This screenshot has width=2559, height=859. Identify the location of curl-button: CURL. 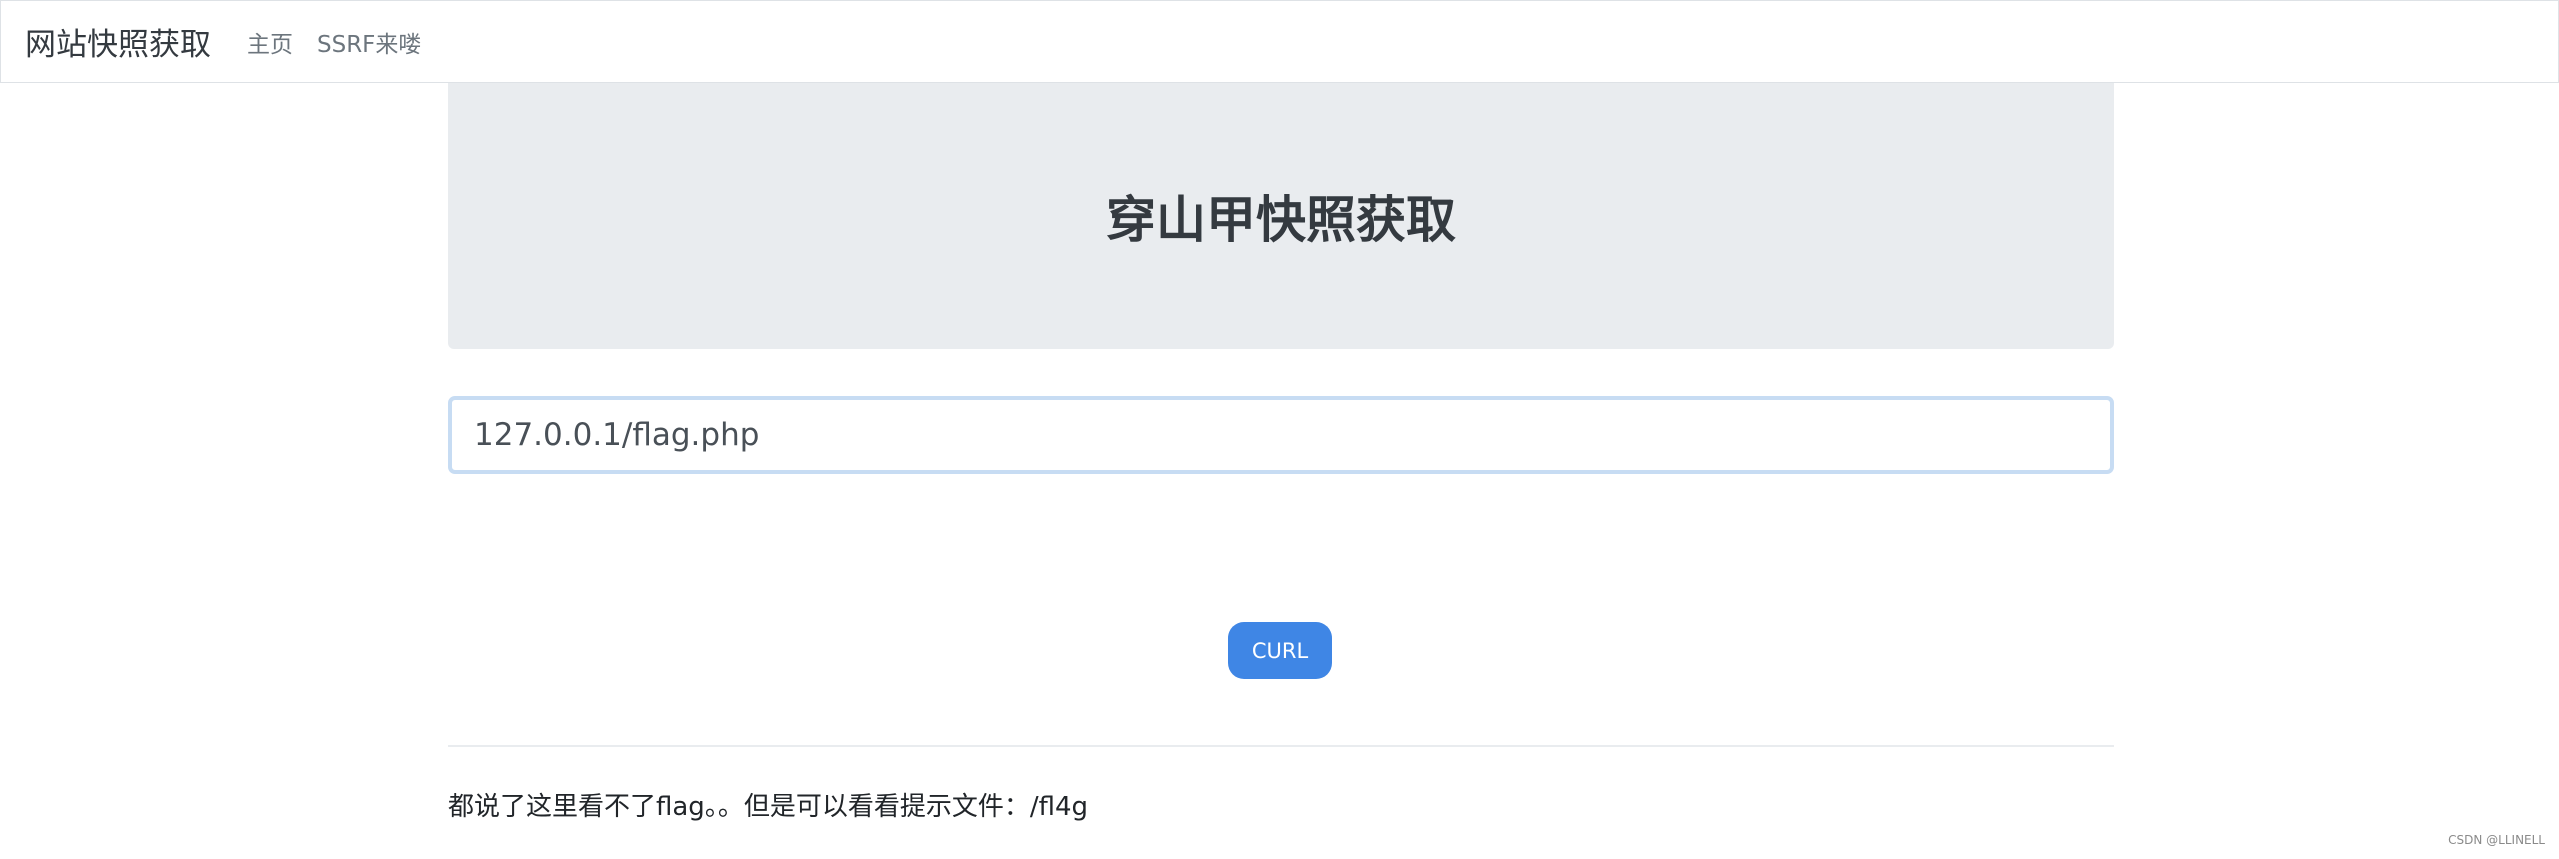
(1280, 650).